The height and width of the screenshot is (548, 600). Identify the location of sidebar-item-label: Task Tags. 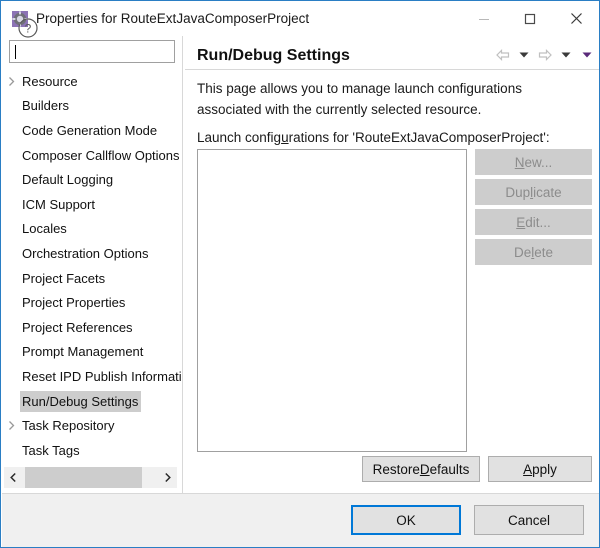
(51, 450).